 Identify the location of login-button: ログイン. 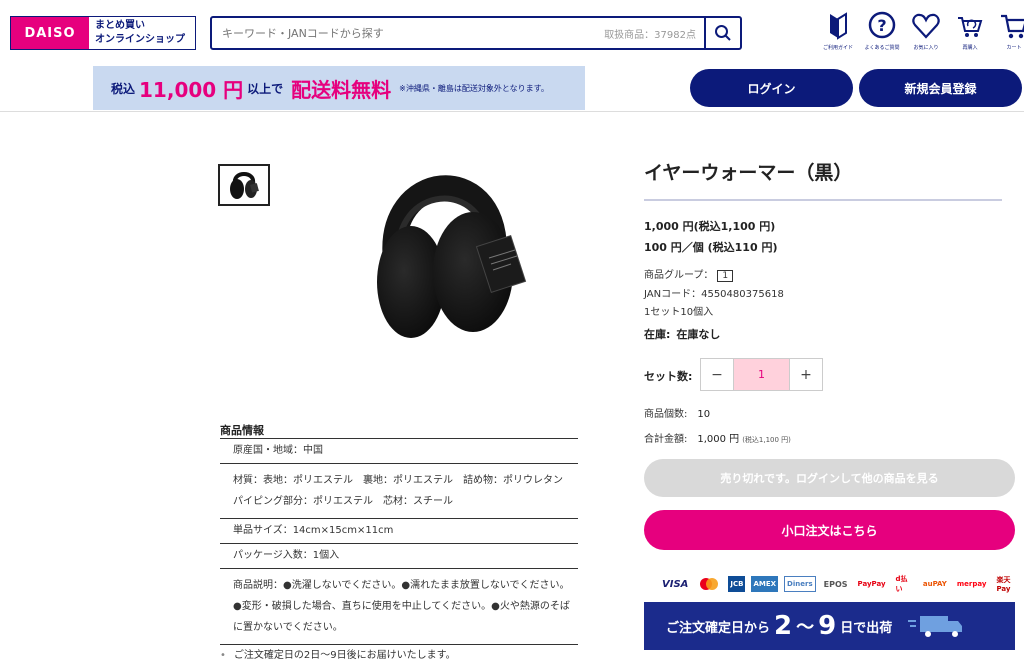
(771, 88).